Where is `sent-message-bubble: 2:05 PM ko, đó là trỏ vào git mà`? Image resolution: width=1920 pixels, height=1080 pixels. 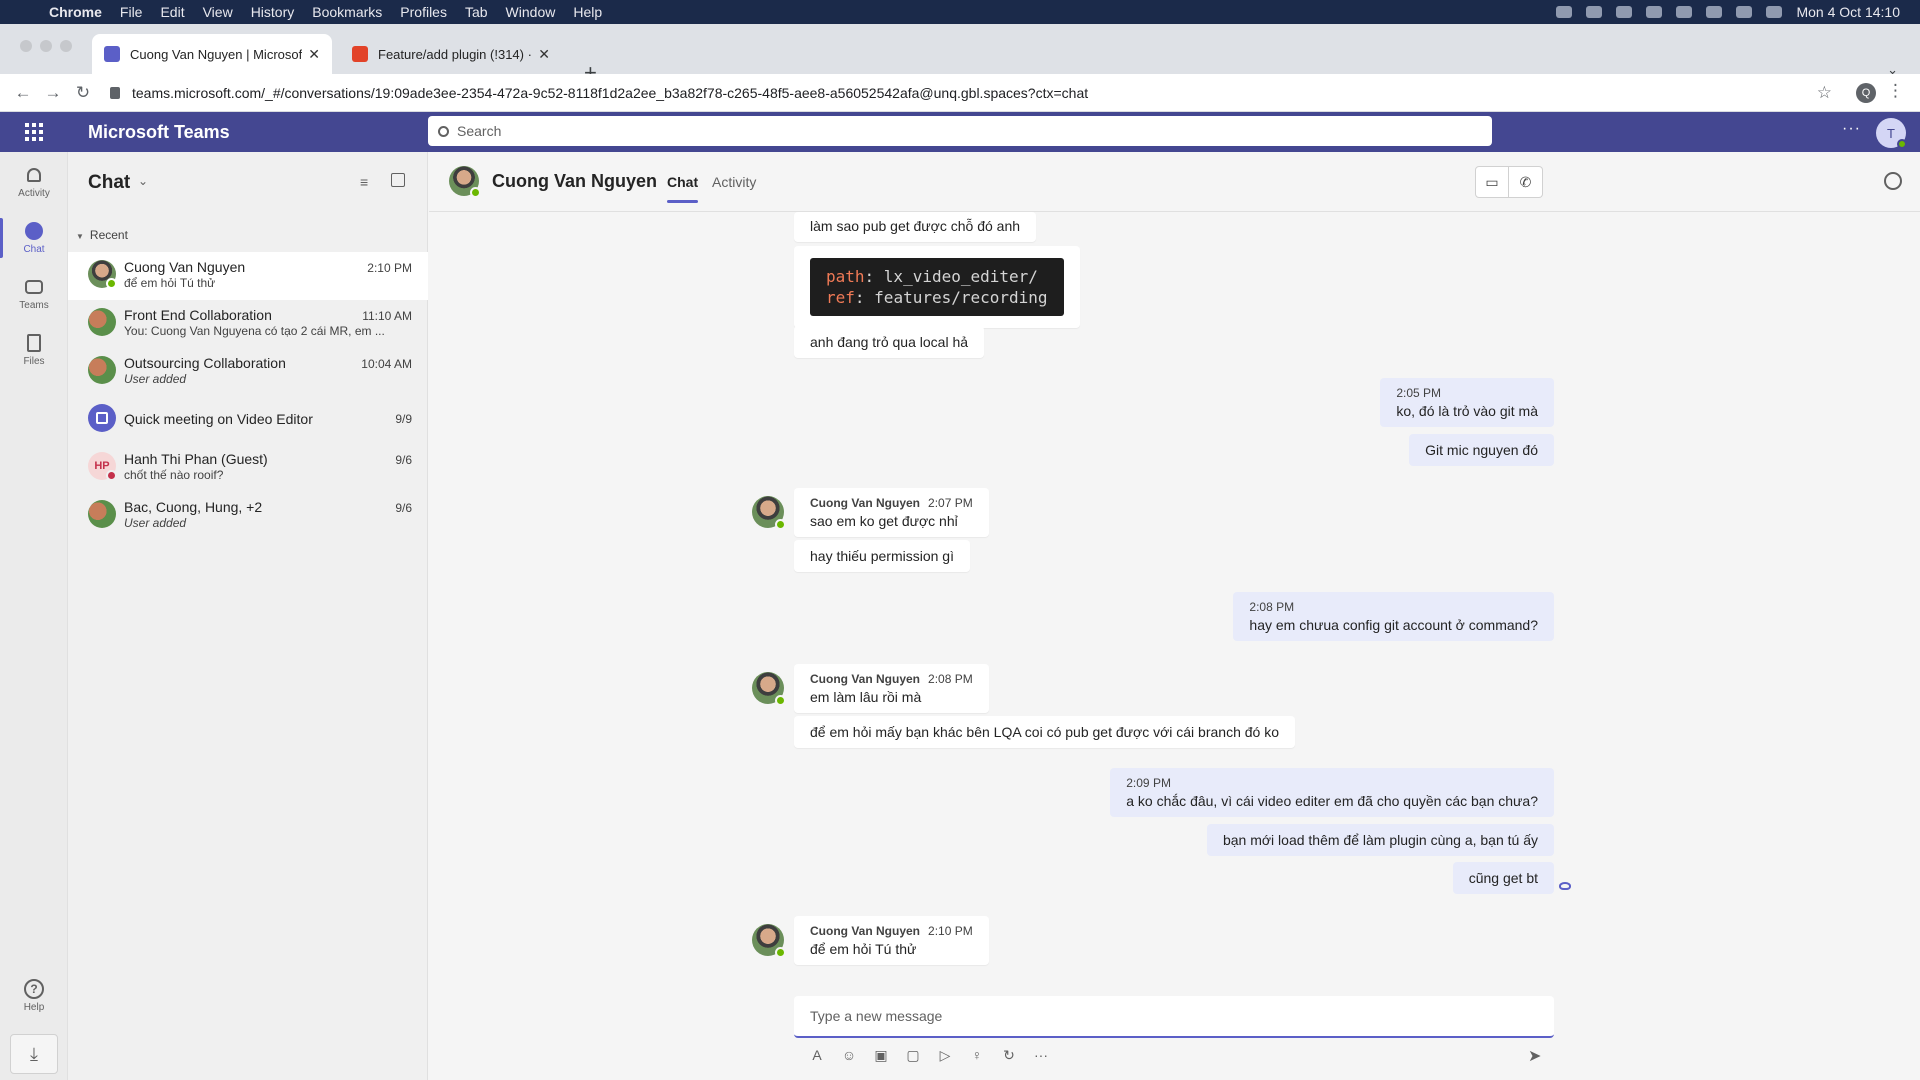 sent-message-bubble: 2:05 PM ko, đó là trỏ vào git mà is located at coordinates (1467, 402).